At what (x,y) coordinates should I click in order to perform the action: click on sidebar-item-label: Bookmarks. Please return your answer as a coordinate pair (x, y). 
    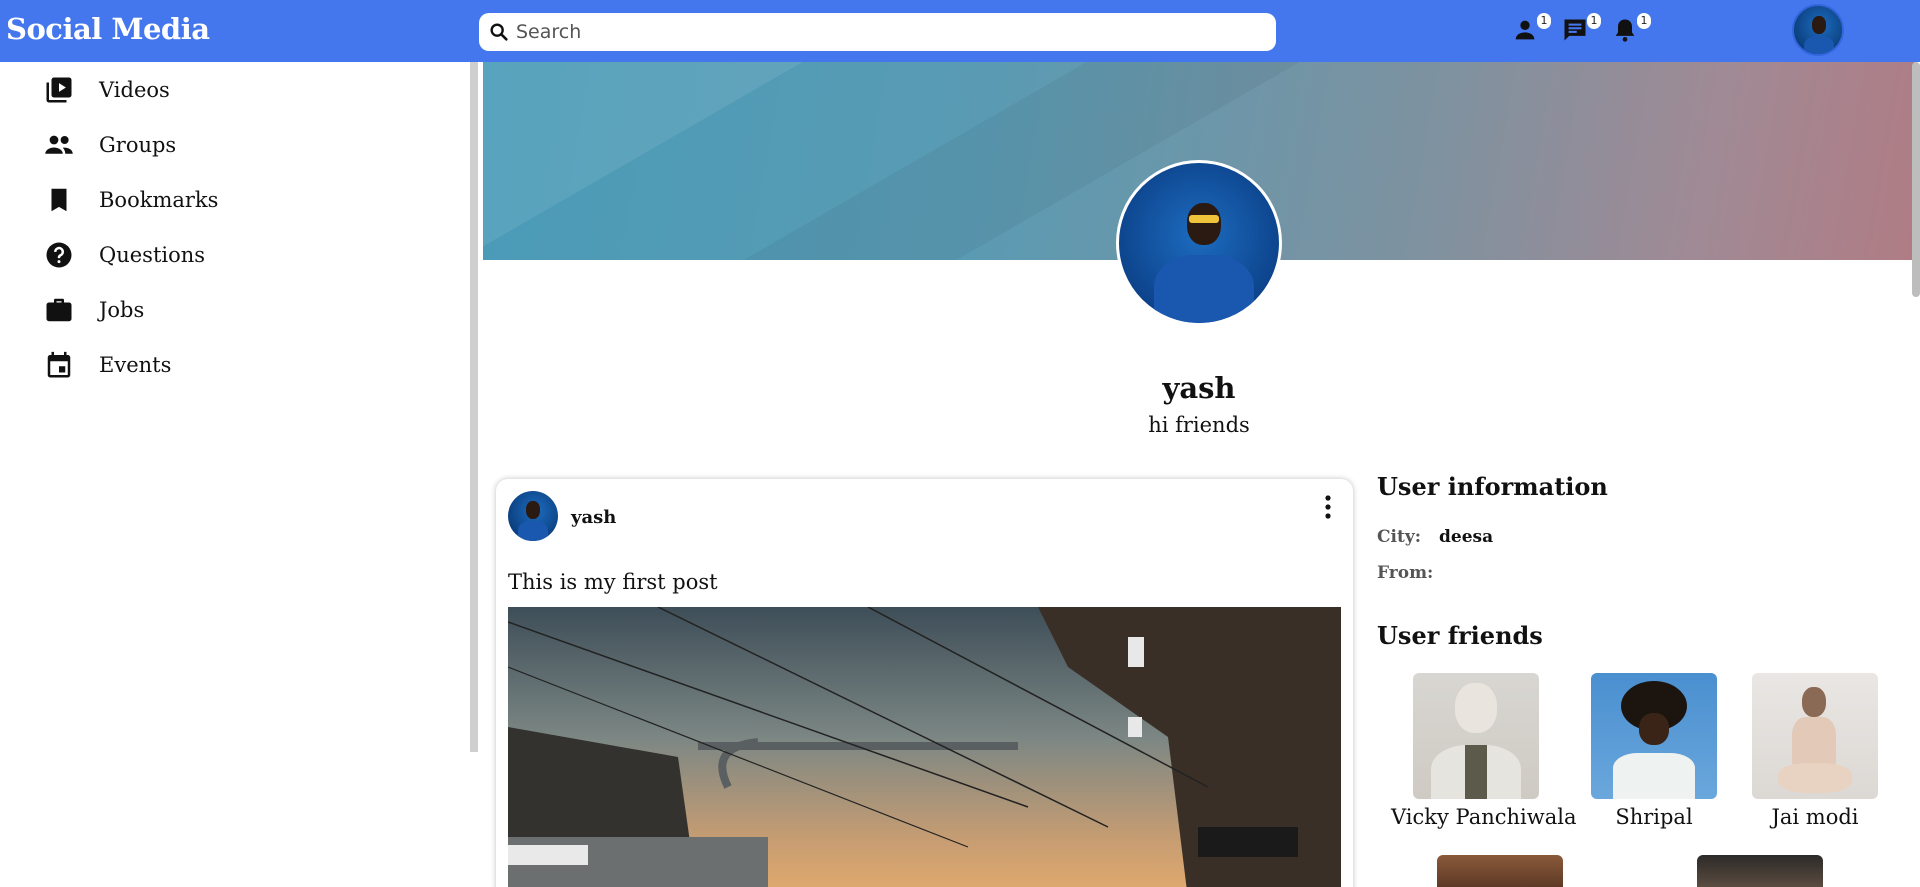
    Looking at the image, I should click on (159, 200).